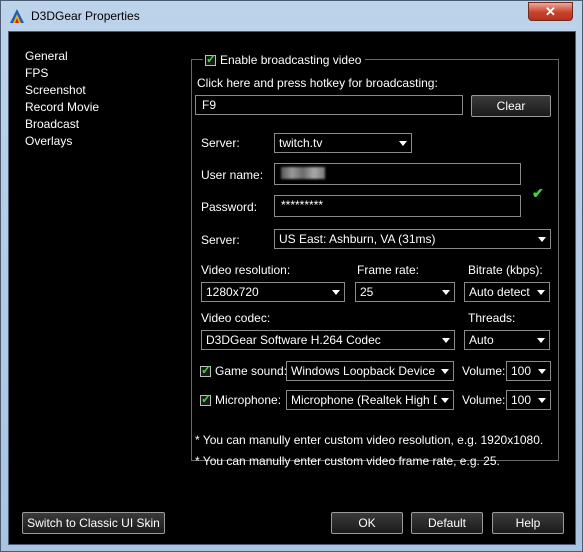 The height and width of the screenshot is (552, 583). I want to click on codec-value: D3DGear Software H.264 Codec, so click(293, 340).